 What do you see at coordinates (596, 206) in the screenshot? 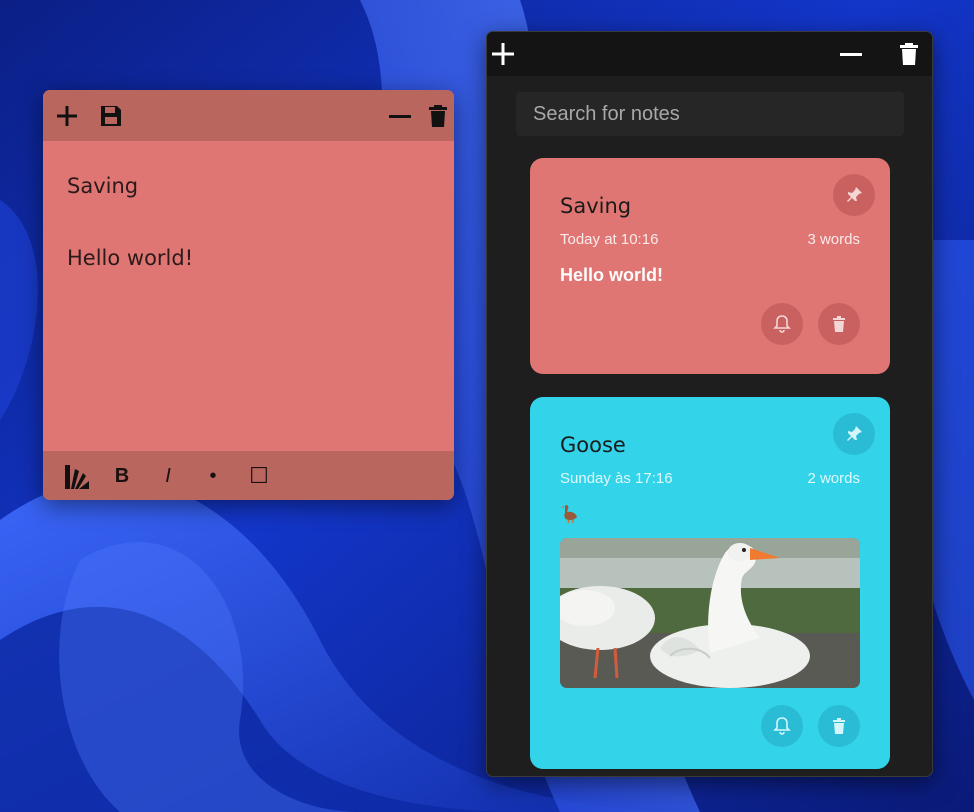
I see `note-card-title: Saving` at bounding box center [596, 206].